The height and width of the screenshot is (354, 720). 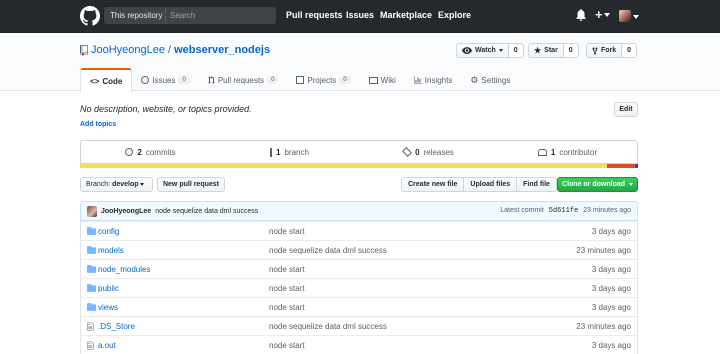 I want to click on table-row: node_modules node start 3 days ago, so click(x=359, y=268).